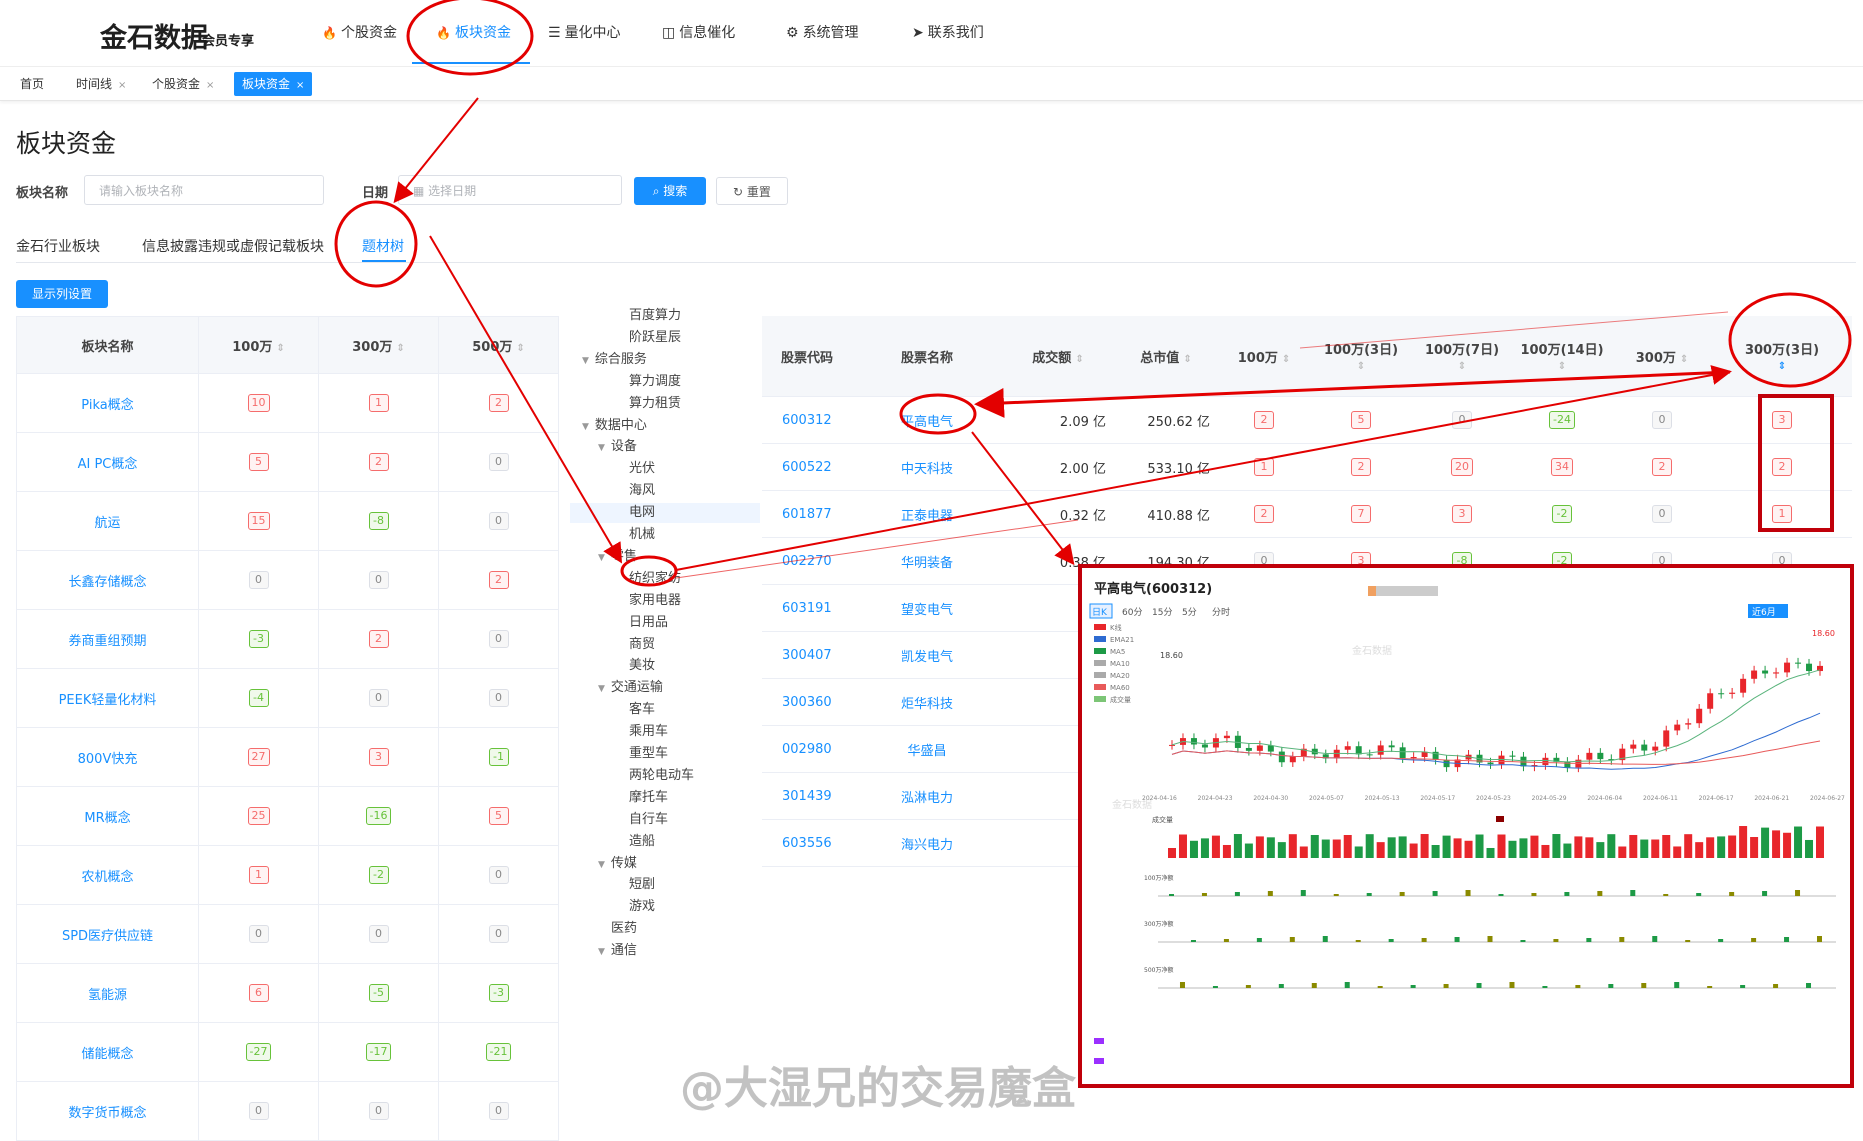 The image size is (1863, 1141). I want to click on table-row: 农机概念 1 -2 0, so click(287, 875).